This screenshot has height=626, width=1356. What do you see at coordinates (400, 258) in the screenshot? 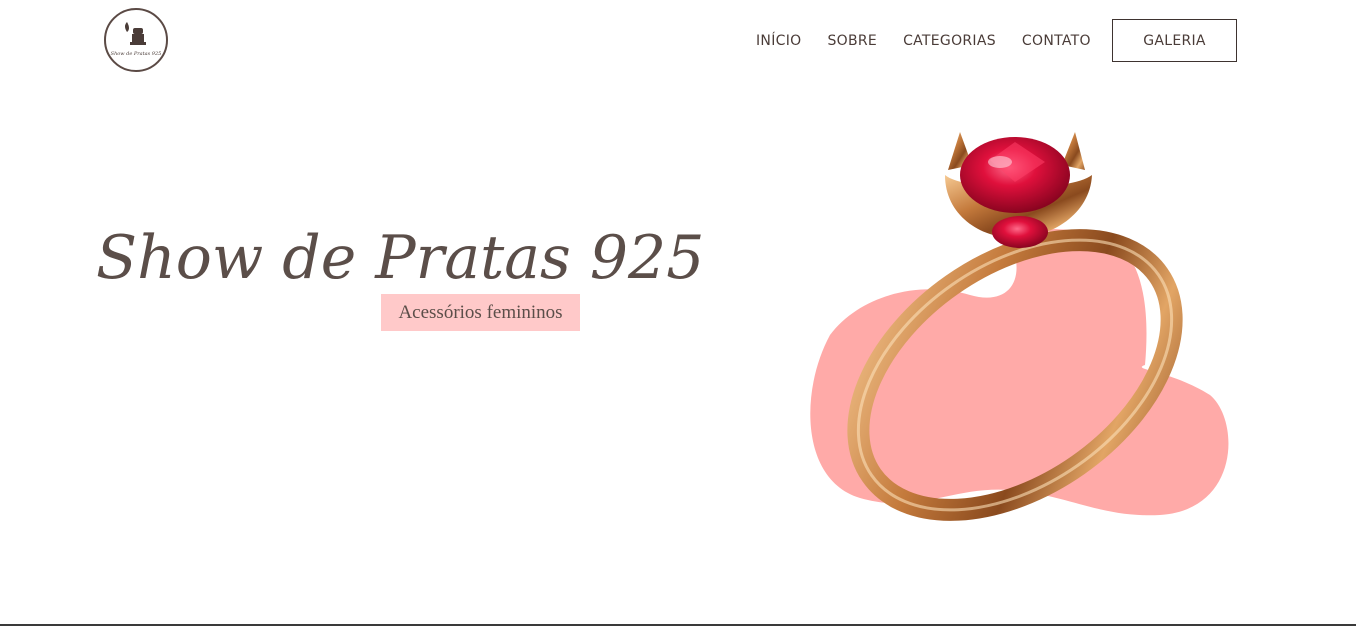
I see `hero-title: Show de Pratas 925` at bounding box center [400, 258].